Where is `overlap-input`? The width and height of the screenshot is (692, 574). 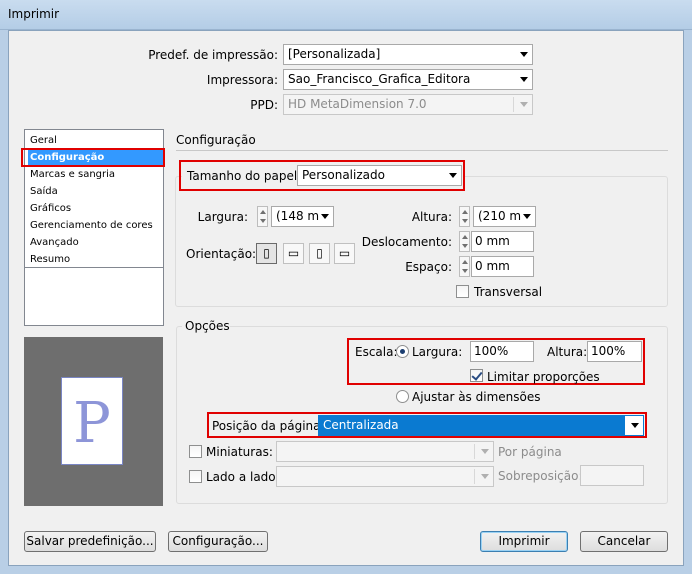 overlap-input is located at coordinates (612, 475).